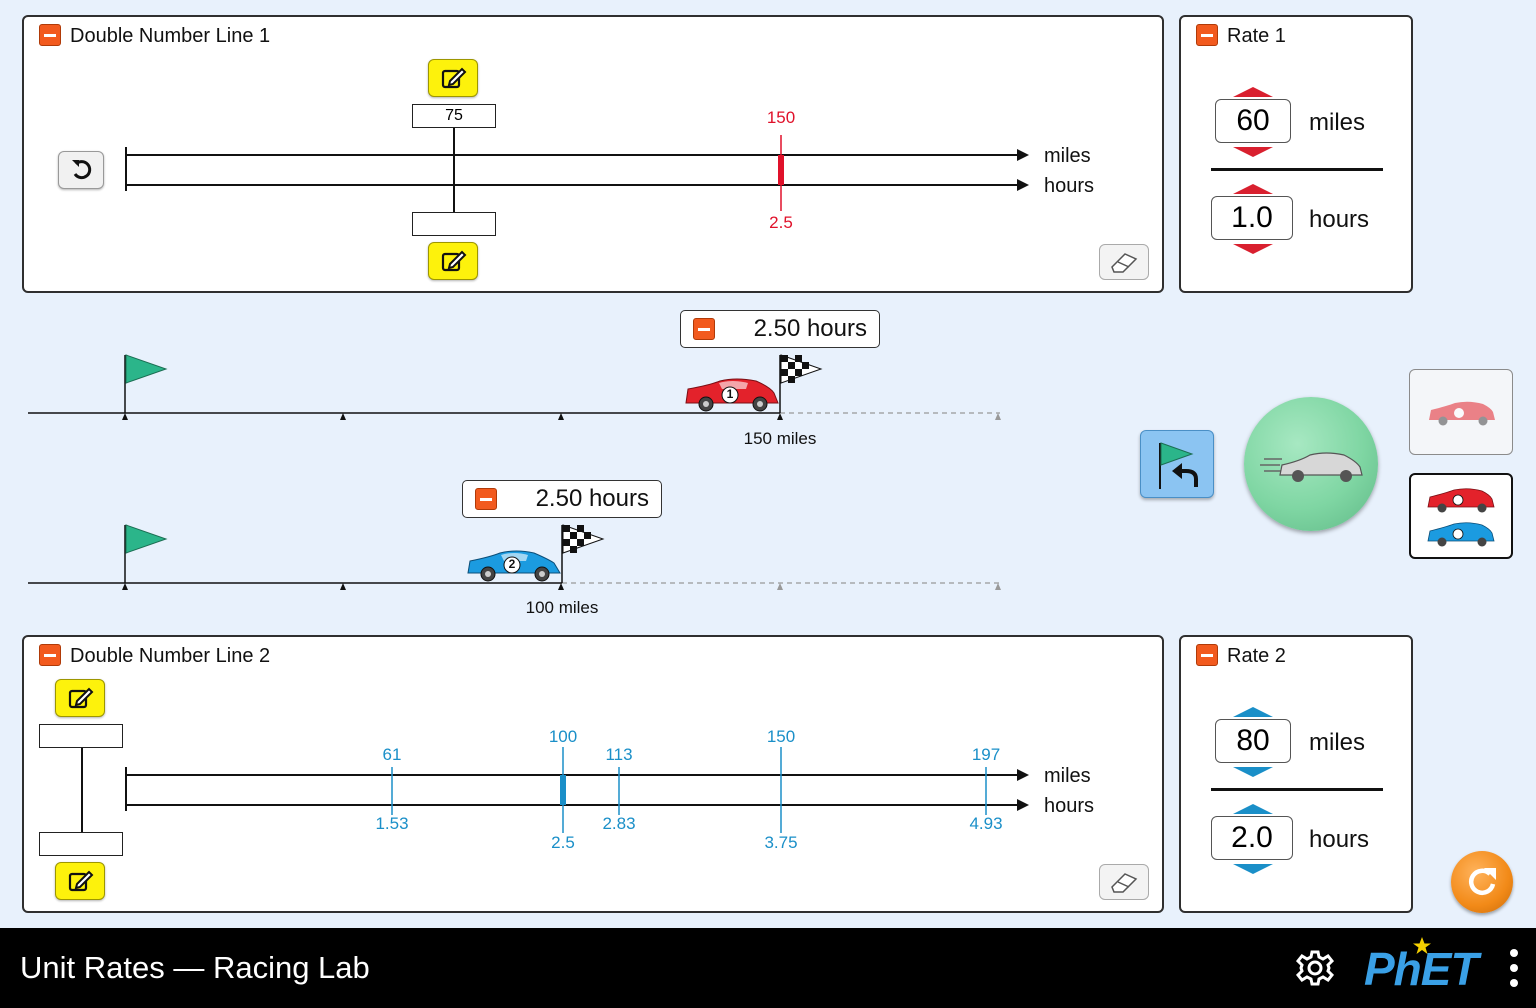  Describe the element at coordinates (562, 607) in the screenshot. I see `race2-distance-label: 100 miles` at that location.